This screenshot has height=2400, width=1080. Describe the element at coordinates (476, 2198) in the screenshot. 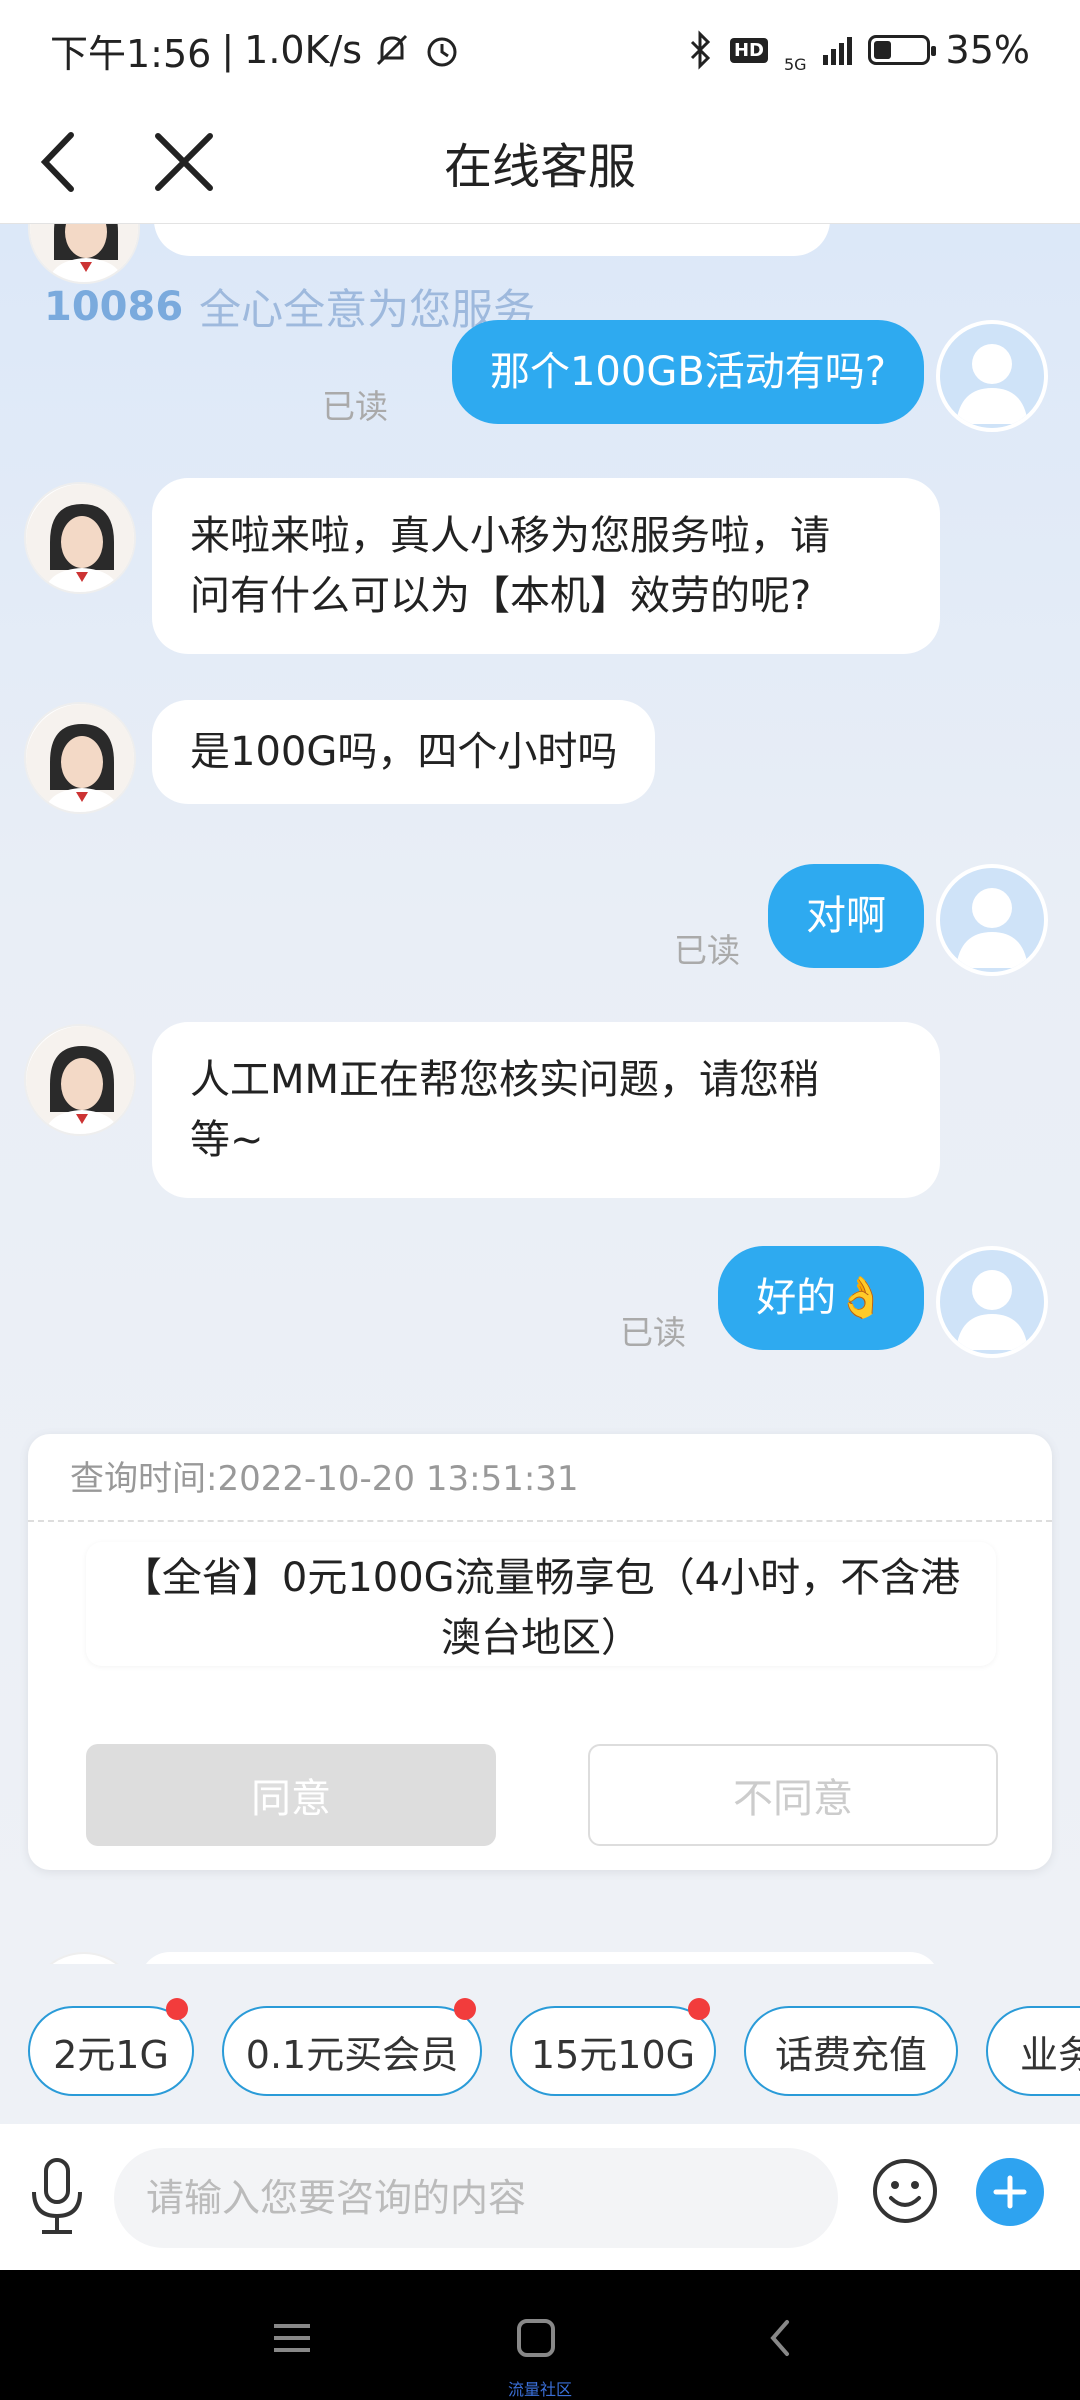

I see `message-input` at that location.